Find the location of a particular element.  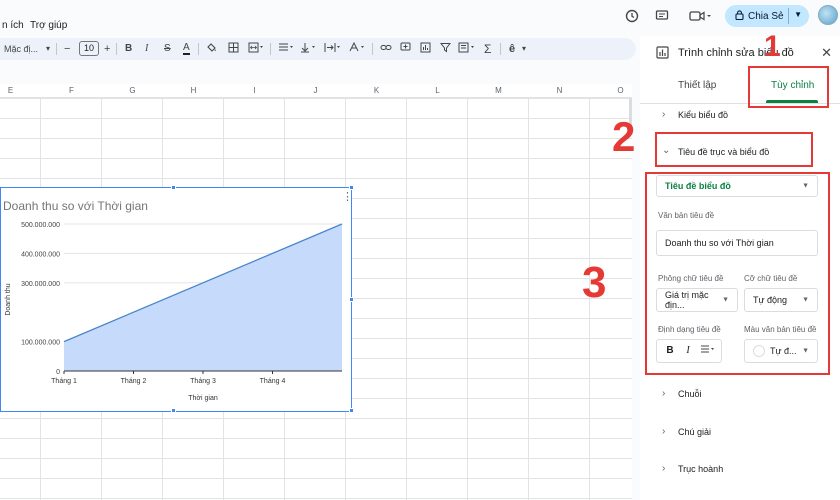

formatting-toolbar: Mặc đị... ▾ − 10 + B I S A Σ ê ▾ is located at coordinates (318, 49).